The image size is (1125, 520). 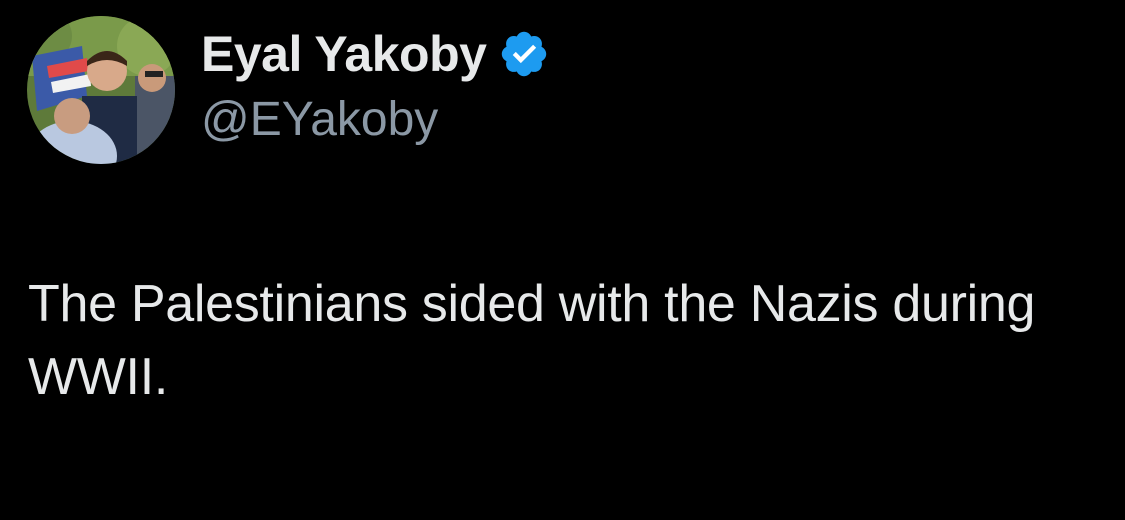 I want to click on display-name: Eyal Yakoby, so click(x=344, y=54).